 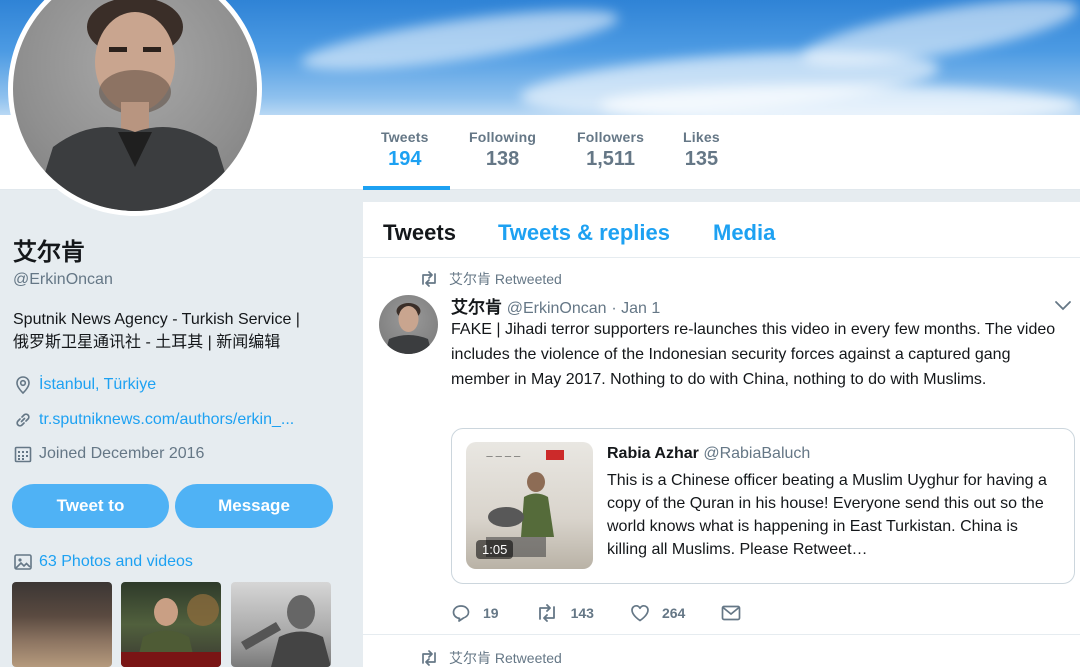 What do you see at coordinates (582, 613) in the screenshot?
I see `retweet-count: 143` at bounding box center [582, 613].